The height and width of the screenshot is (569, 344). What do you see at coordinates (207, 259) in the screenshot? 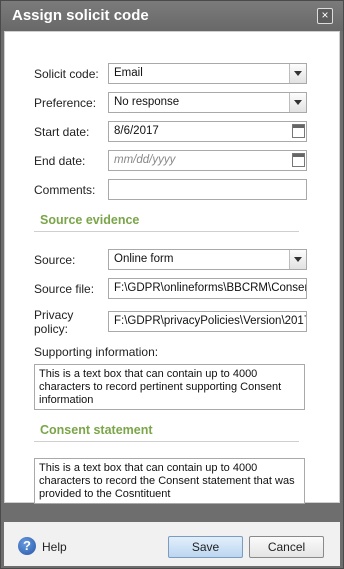
I see `source-select: Online form` at bounding box center [207, 259].